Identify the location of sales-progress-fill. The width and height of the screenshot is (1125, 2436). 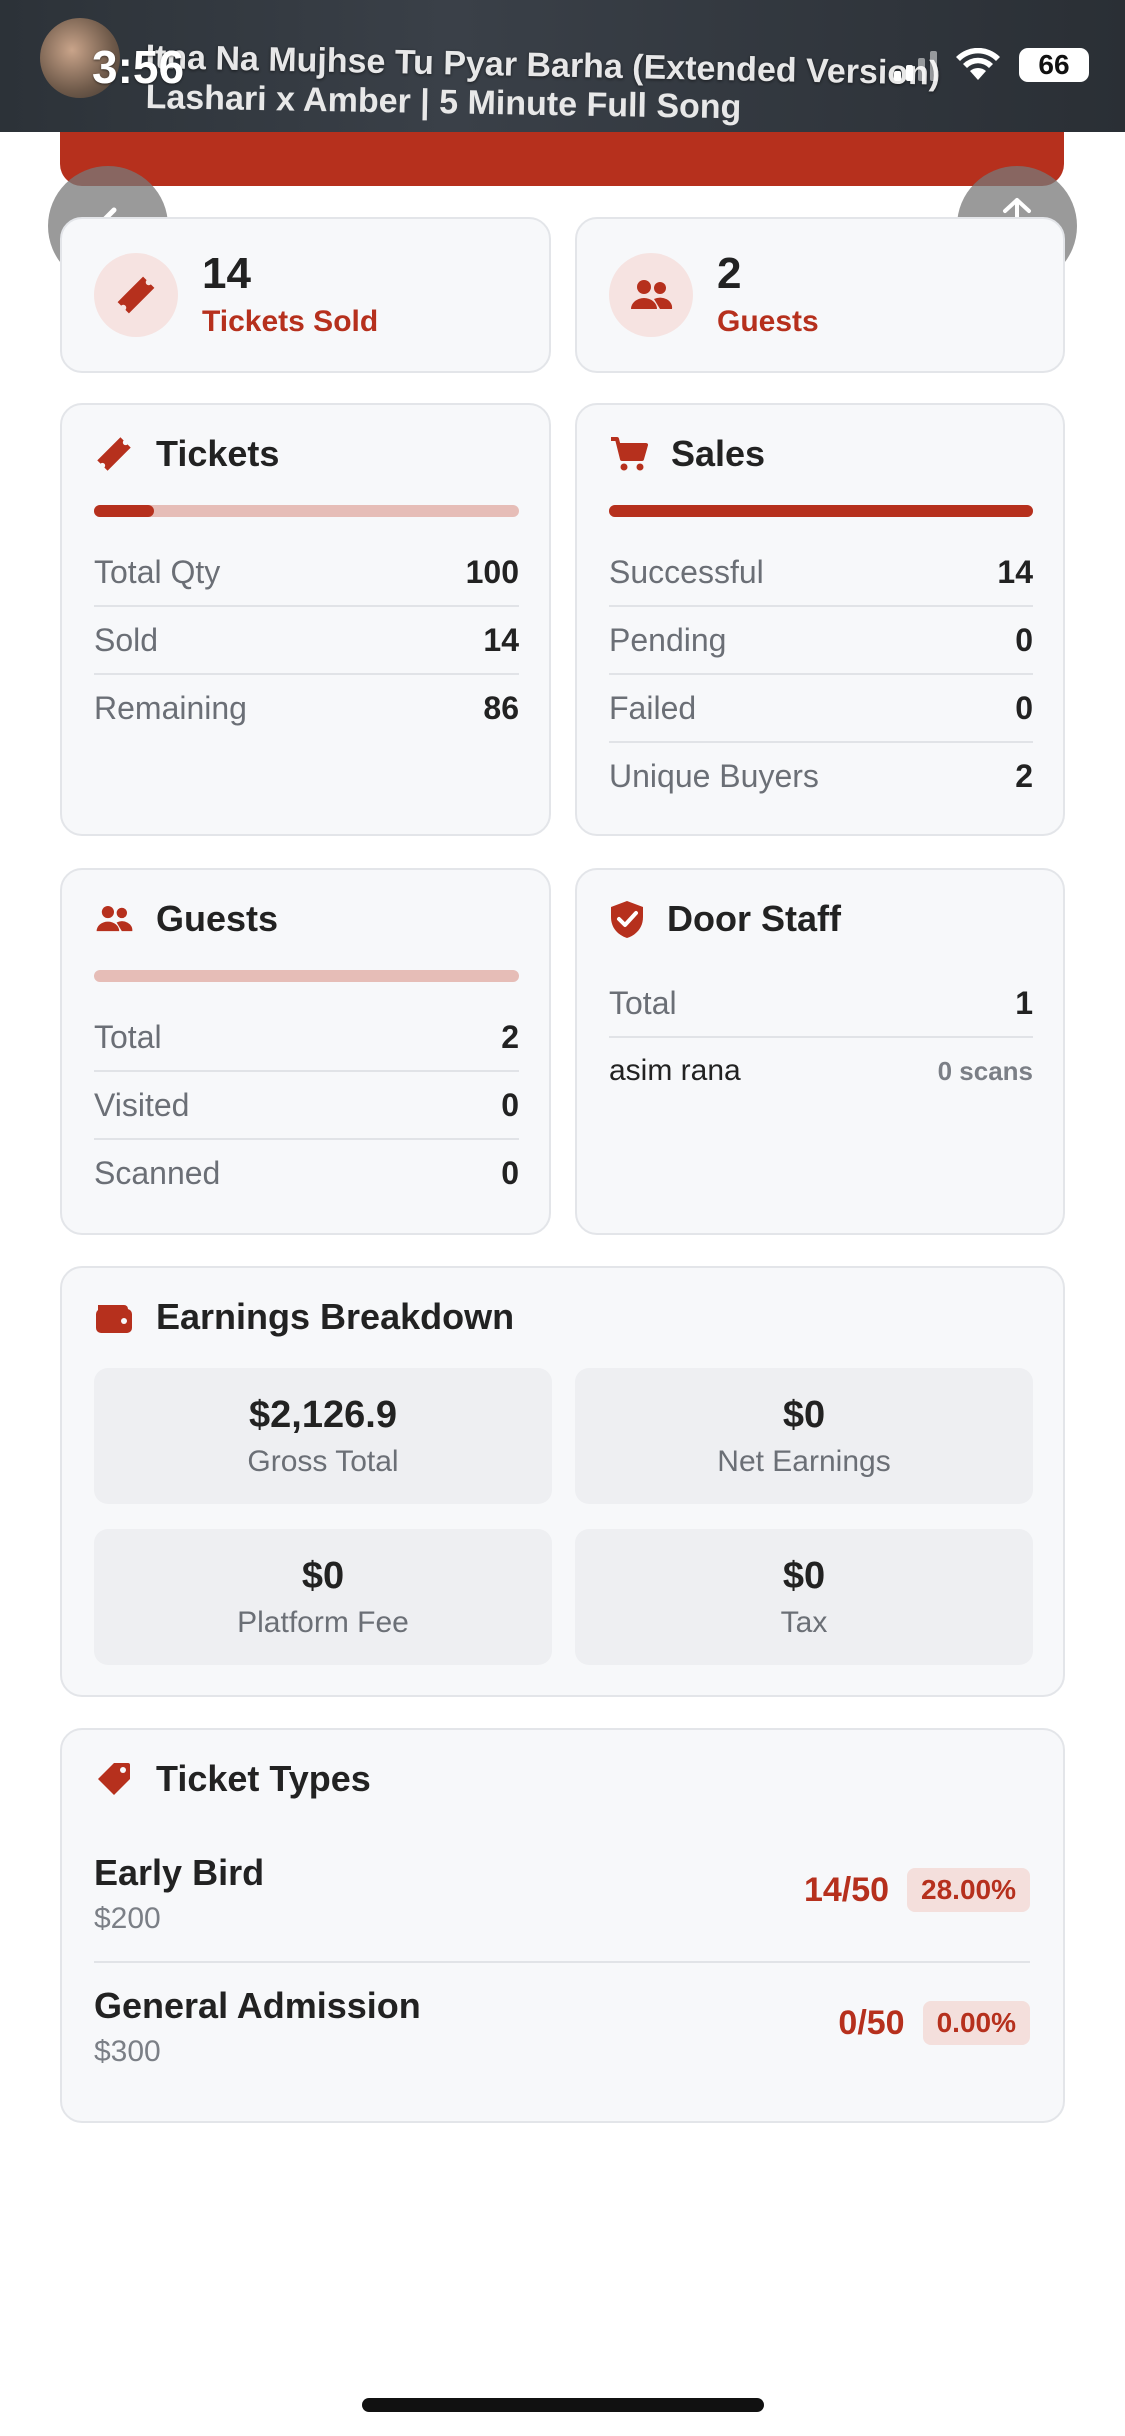
(821, 511).